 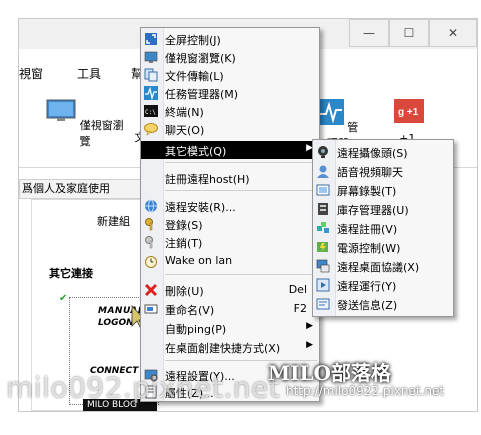 I want to click on rdp-icon, so click(x=323, y=266).